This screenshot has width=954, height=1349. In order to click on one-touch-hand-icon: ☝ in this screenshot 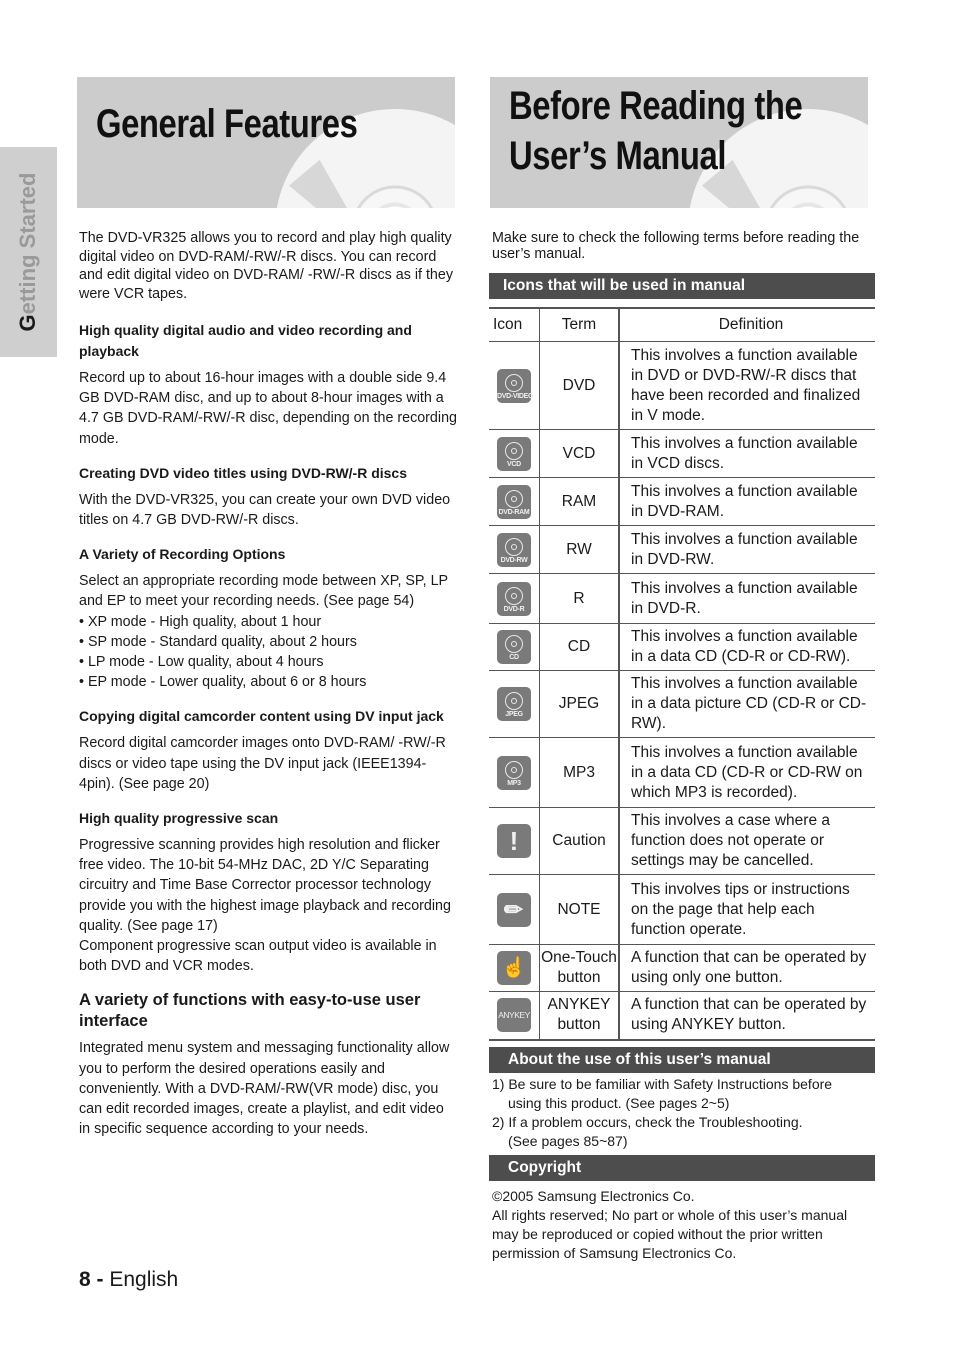, I will do `click(514, 968)`.